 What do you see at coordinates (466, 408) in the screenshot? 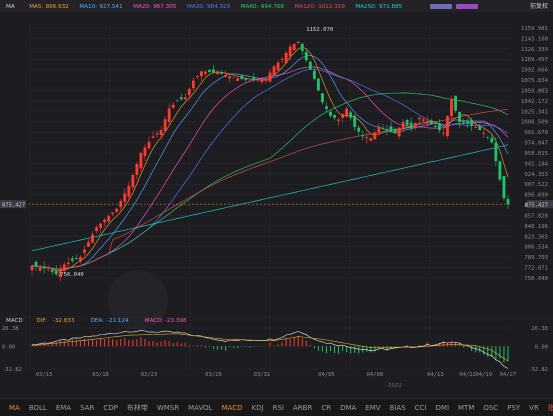
I see `toolbar-tab-18: MTM` at bounding box center [466, 408].